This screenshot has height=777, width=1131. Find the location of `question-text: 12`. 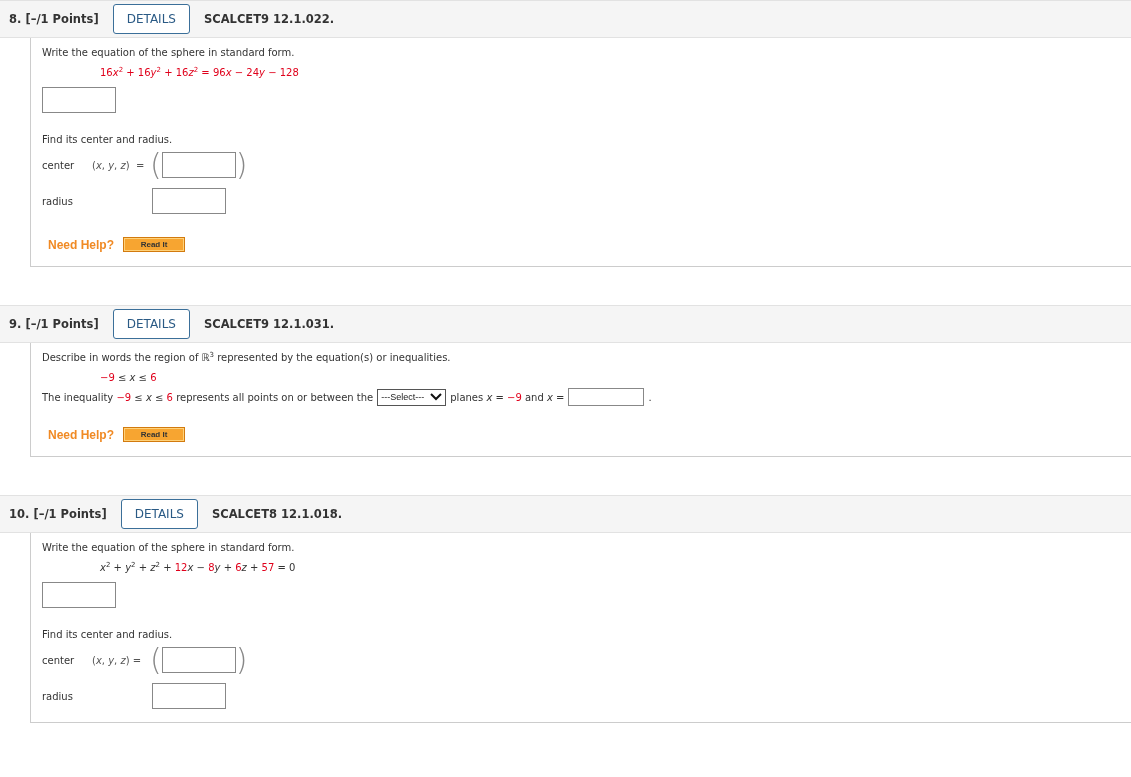

question-text: 12 is located at coordinates (181, 567).